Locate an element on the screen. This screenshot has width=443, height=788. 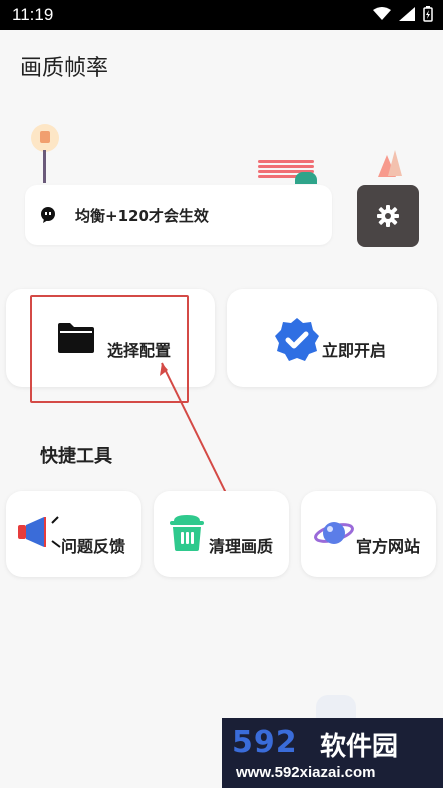
clean-quality-button: 清理画质 is located at coordinates (221, 534).